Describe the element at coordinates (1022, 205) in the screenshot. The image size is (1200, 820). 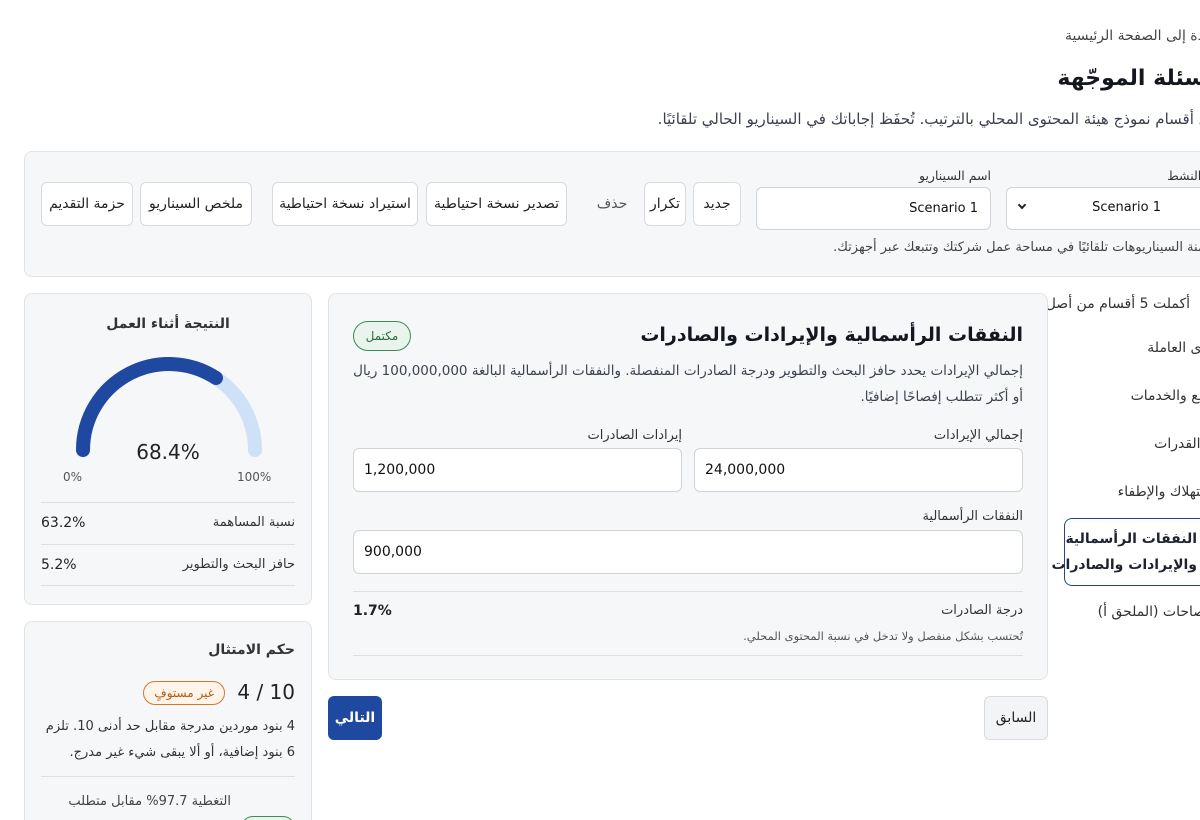
I see `chevron-down-icon` at that location.